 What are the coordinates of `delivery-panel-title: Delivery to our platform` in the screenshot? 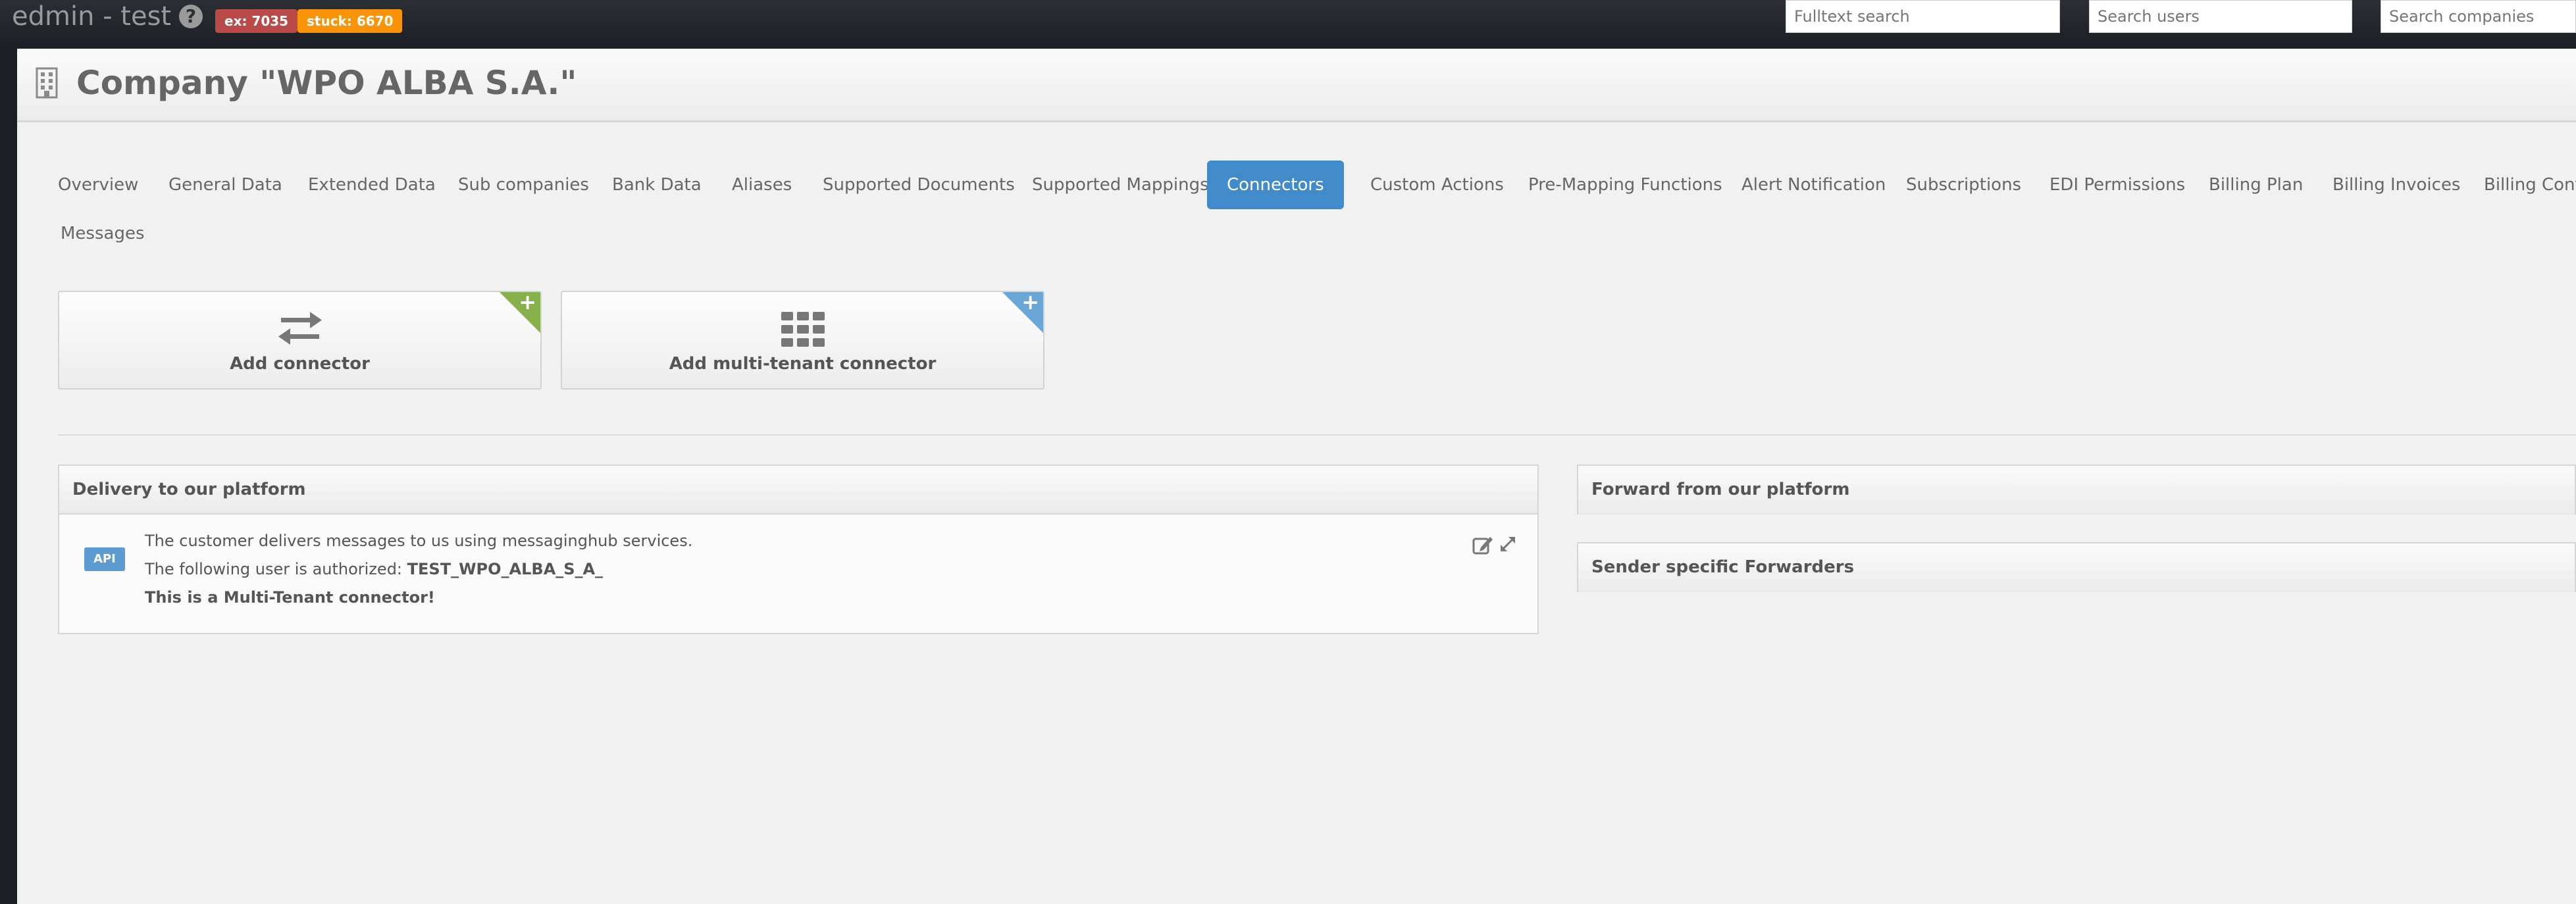 It's located at (798, 491).